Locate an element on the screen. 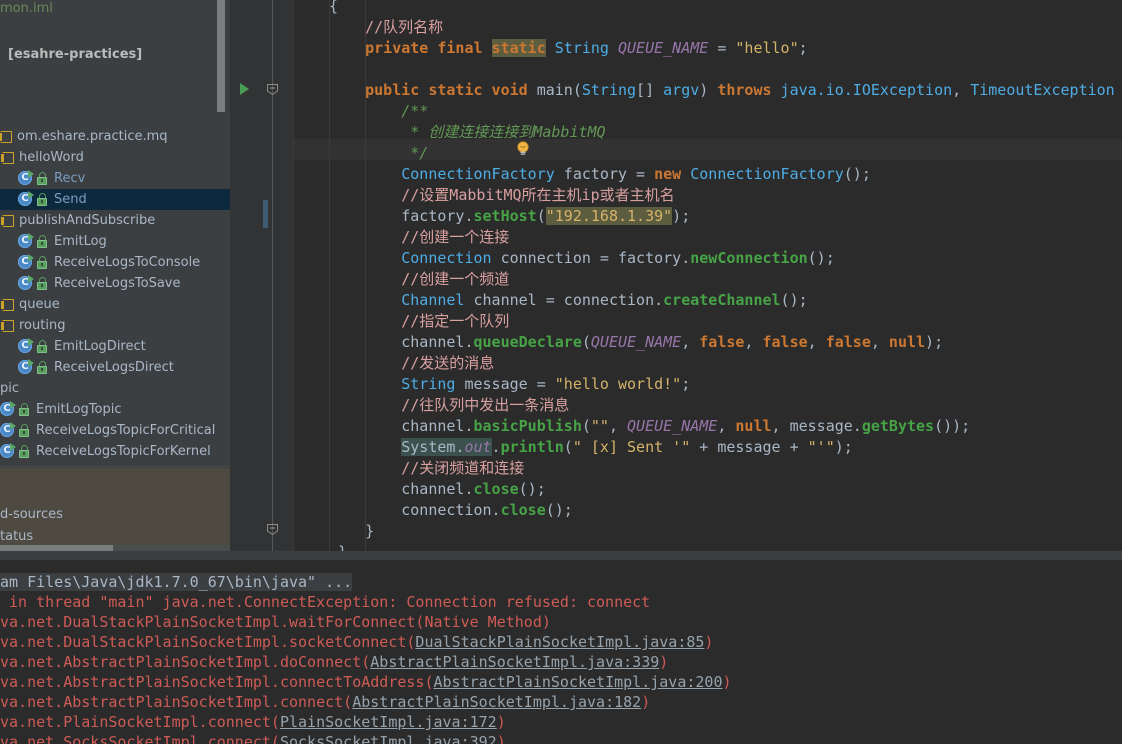  code-token: " [x] Sent '" is located at coordinates (631, 447).